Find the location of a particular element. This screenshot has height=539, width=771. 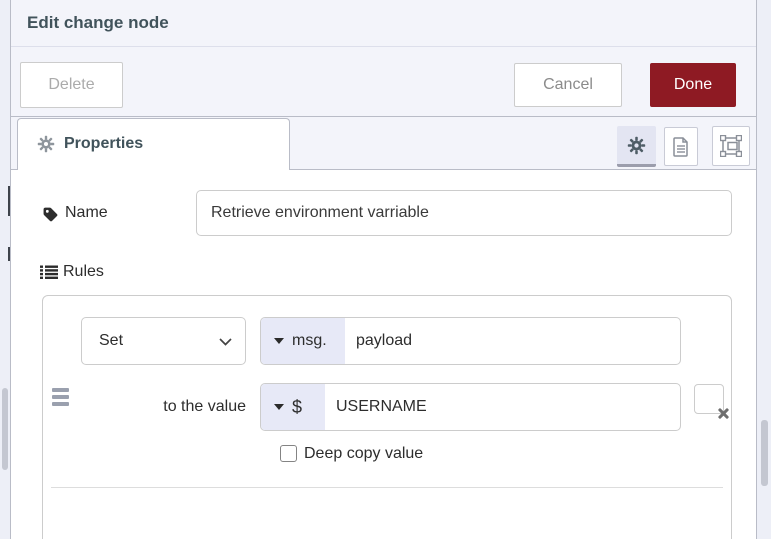

dialog-button-bar: Delete Cancel Done is located at coordinates (383, 82).